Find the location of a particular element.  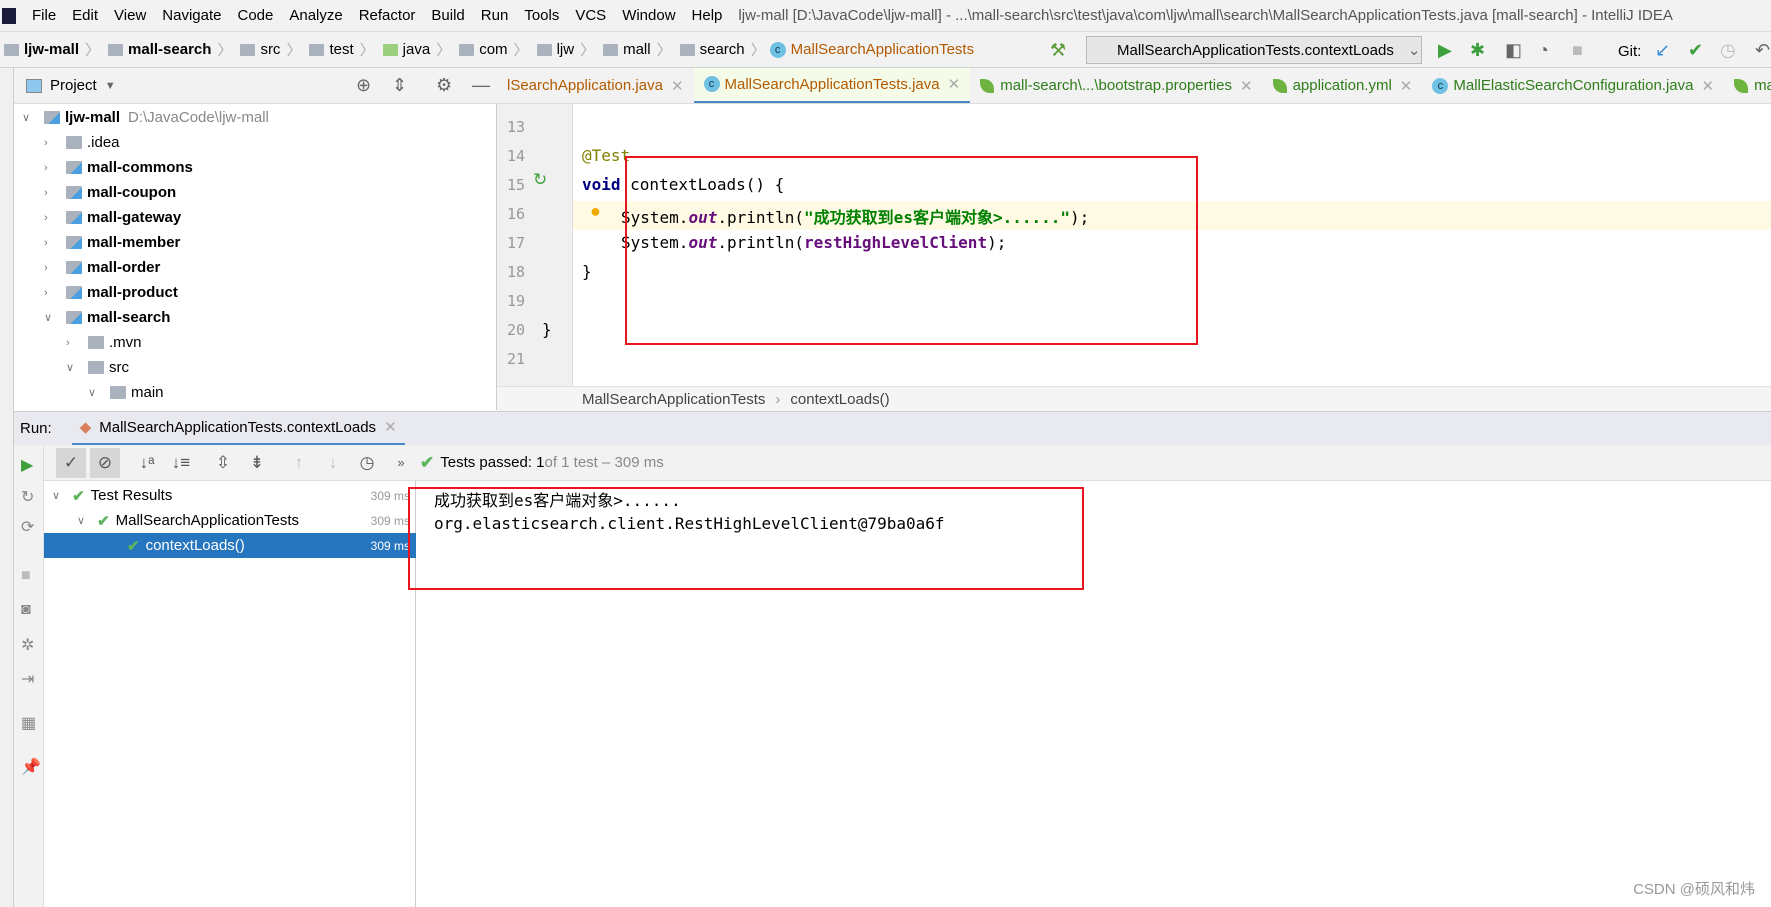

tree-row-test-class: ∨ ✔ MallSearchApplicationTests 309 ms is located at coordinates (230, 520).